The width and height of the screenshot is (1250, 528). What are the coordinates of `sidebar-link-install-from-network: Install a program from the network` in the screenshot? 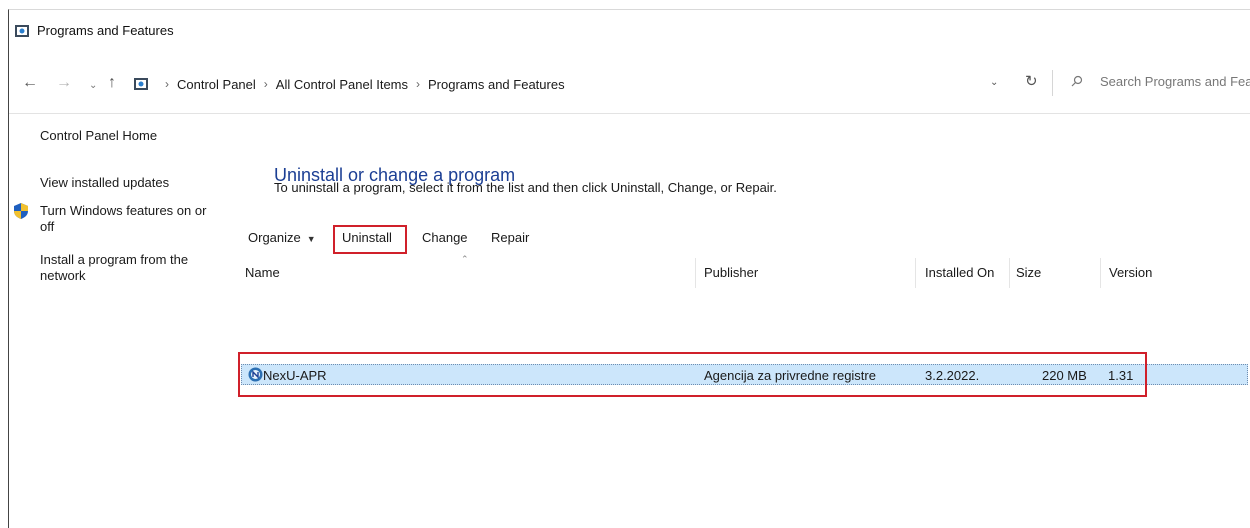 It's located at (114, 268).